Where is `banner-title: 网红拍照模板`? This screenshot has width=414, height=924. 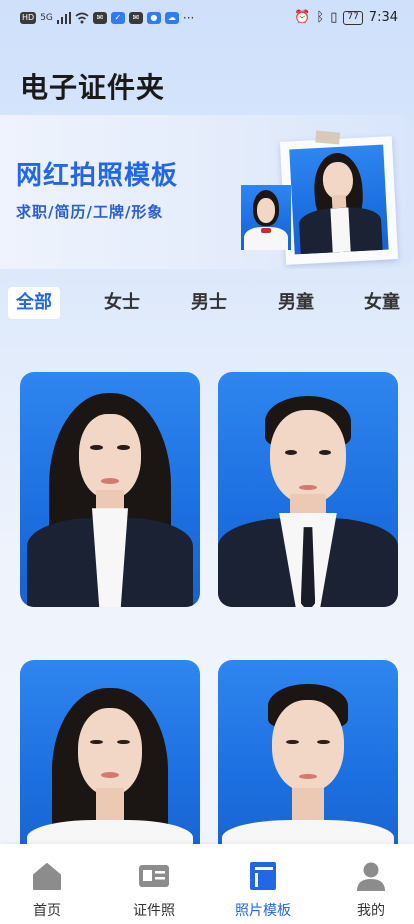 banner-title: 网红拍照模板 is located at coordinates (97, 176).